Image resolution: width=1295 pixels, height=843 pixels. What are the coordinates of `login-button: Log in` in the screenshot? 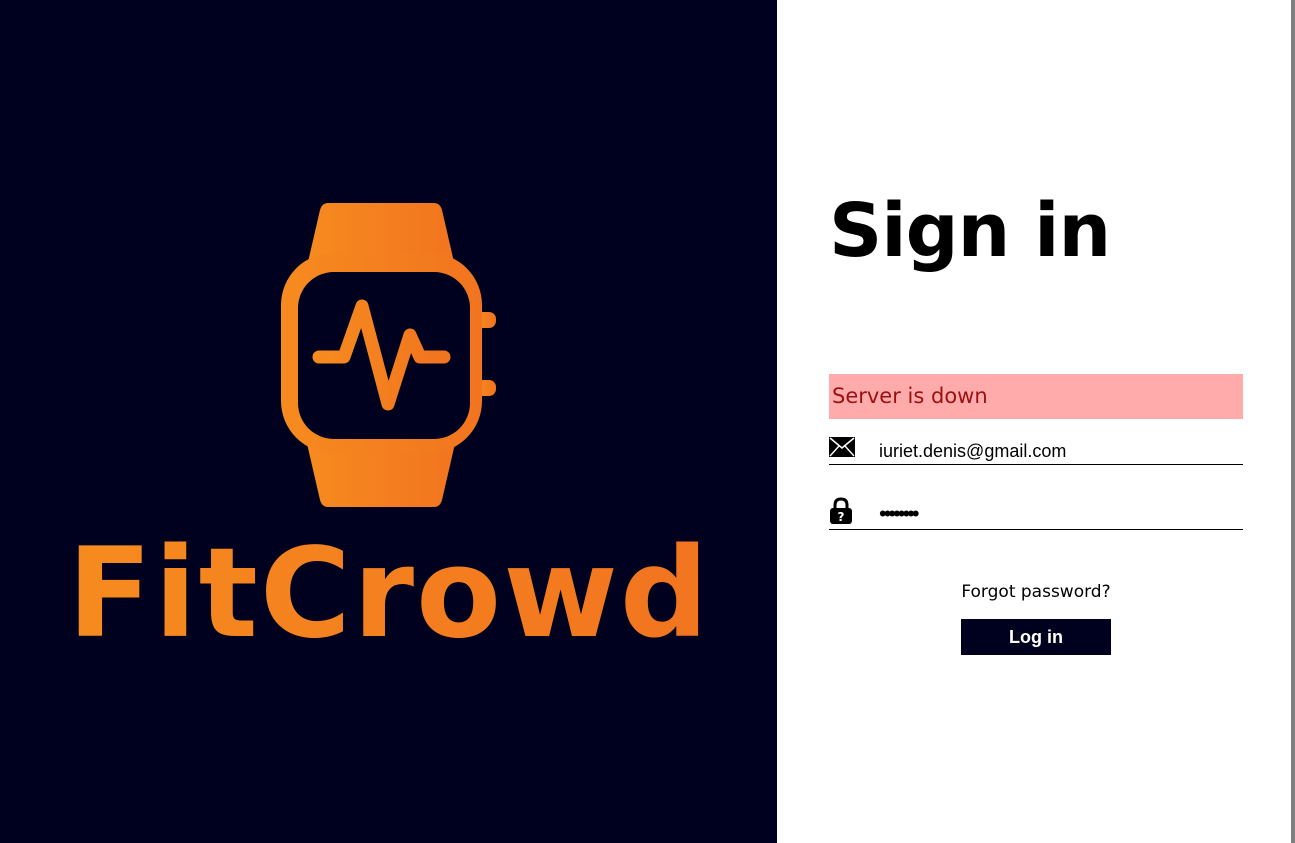 It's located at (1036, 637).